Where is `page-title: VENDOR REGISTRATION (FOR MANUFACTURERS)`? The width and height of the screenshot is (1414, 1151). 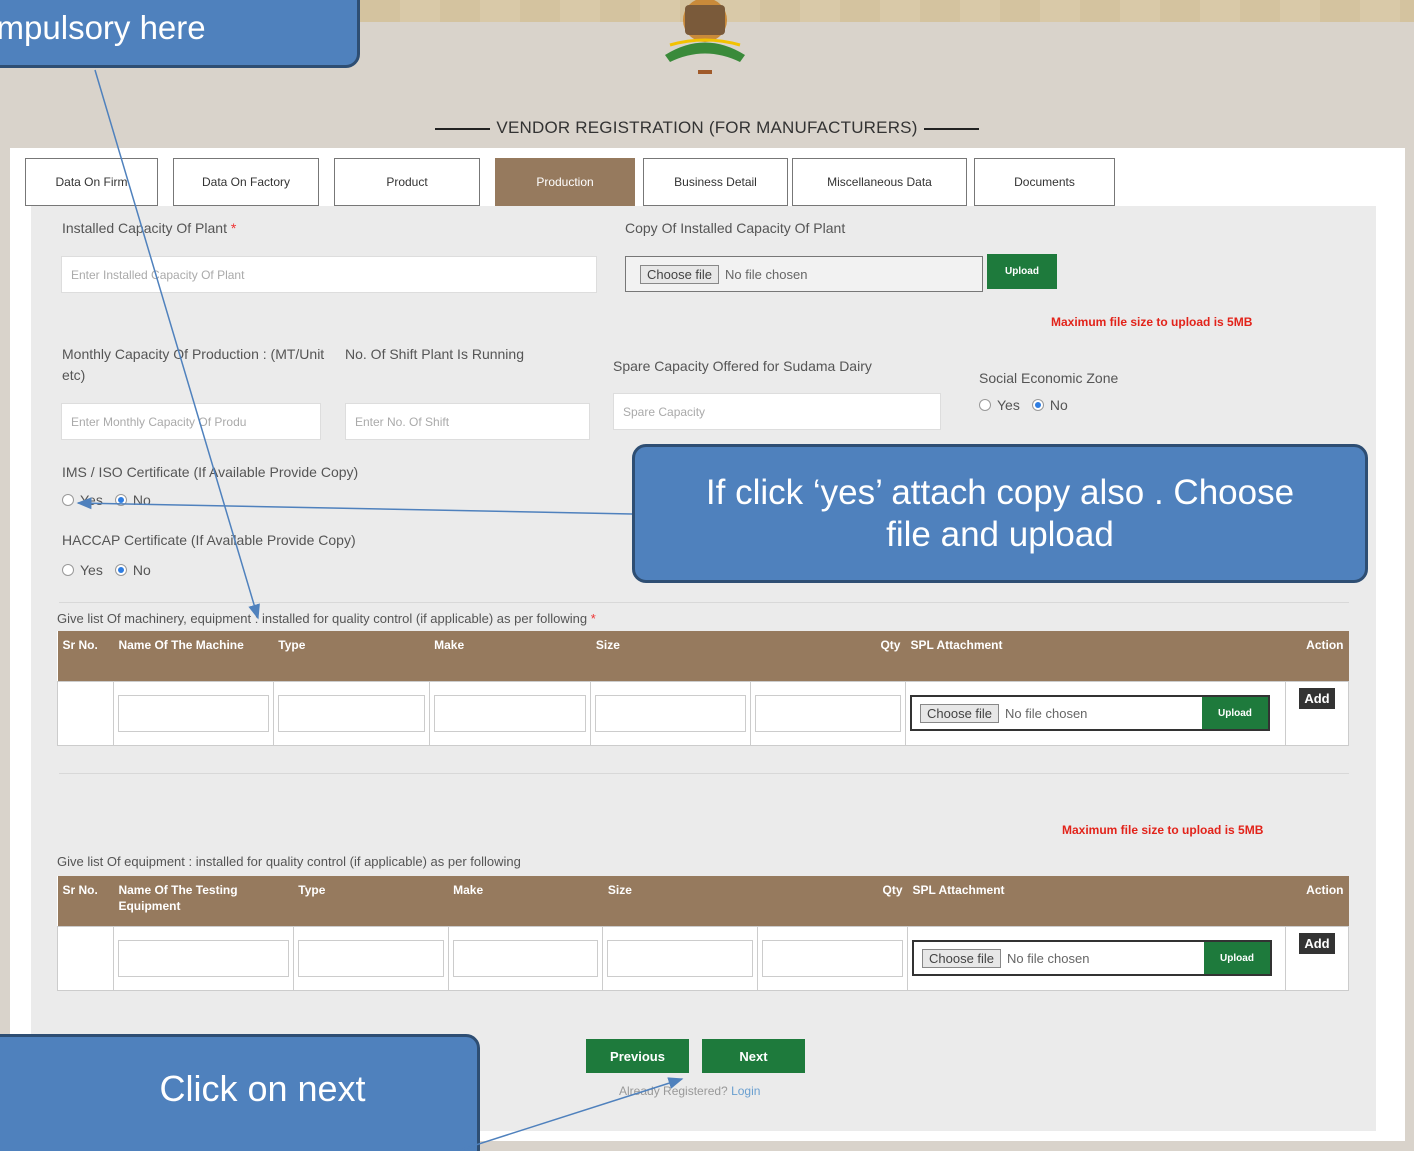 page-title: VENDOR REGISTRATION (FOR MANUFACTURERS) is located at coordinates (707, 128).